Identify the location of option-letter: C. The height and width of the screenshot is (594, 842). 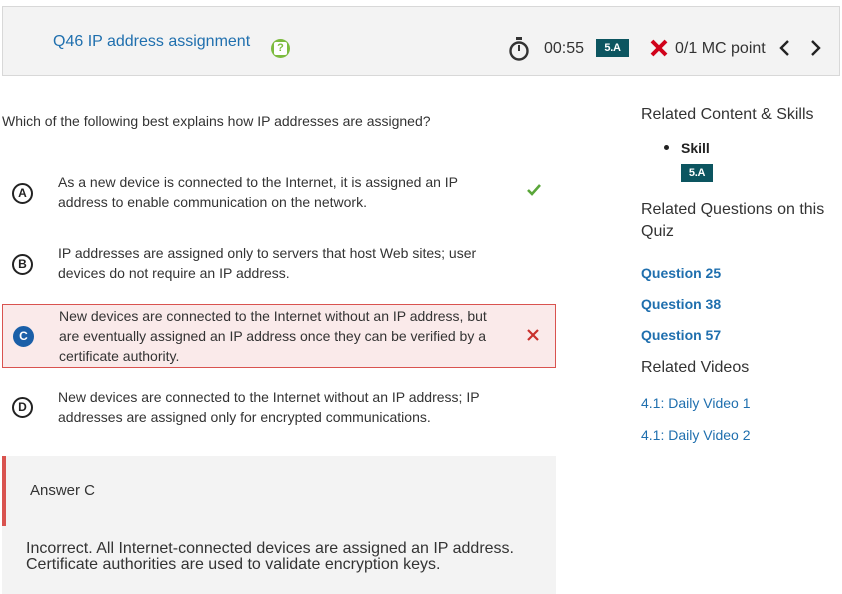
(23, 336).